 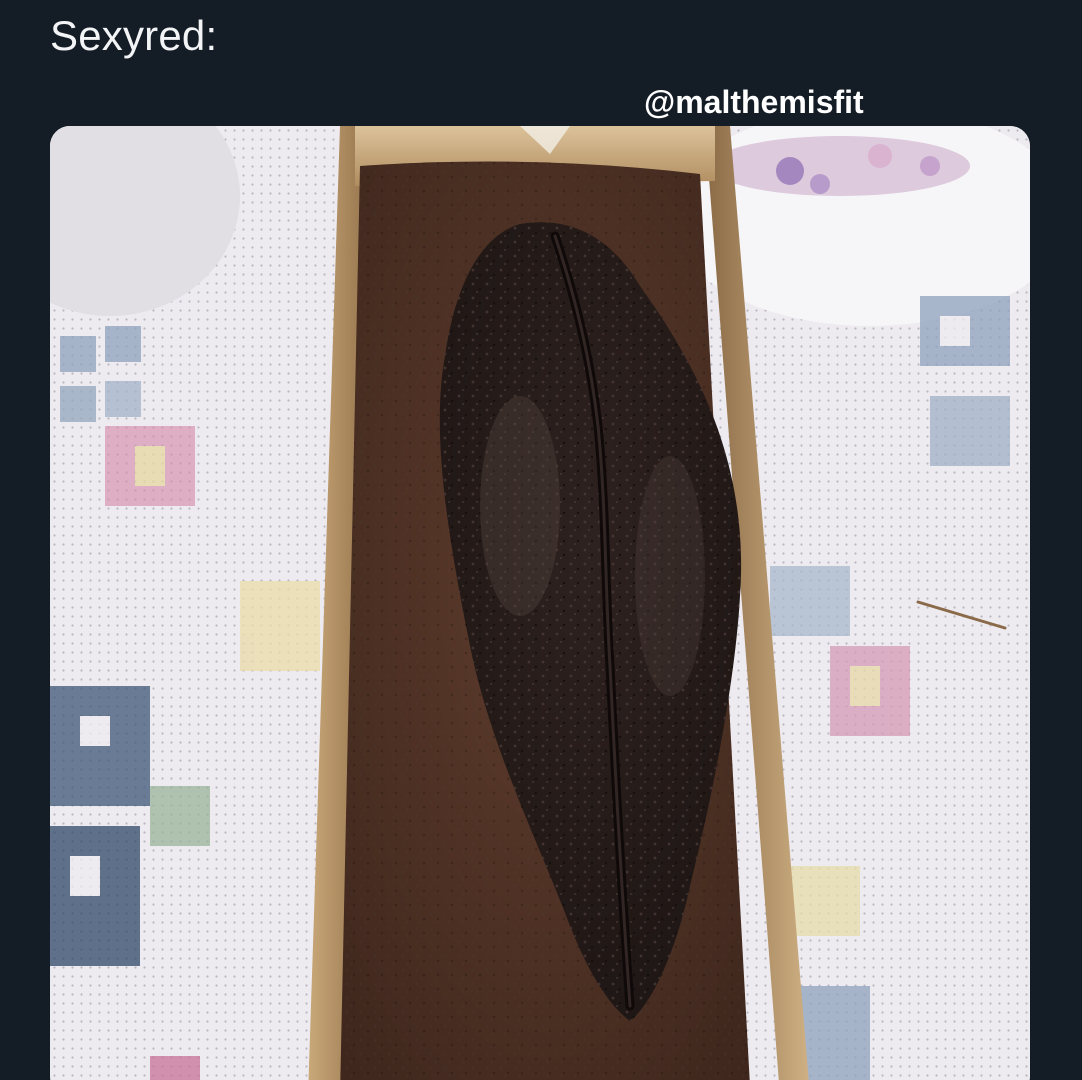 What do you see at coordinates (754, 102) in the screenshot?
I see `watermark-handle: @malthemisfit` at bounding box center [754, 102].